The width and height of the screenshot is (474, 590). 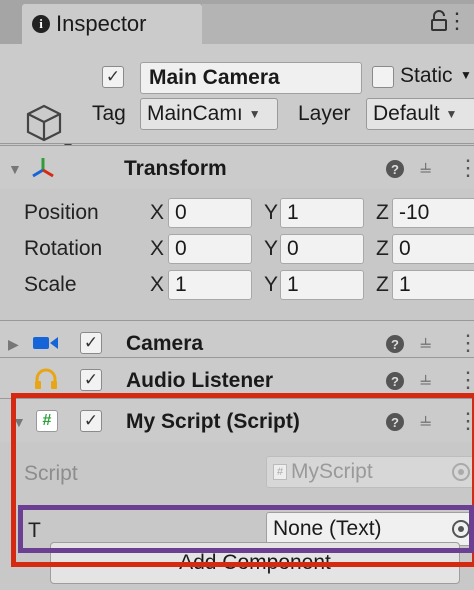 What do you see at coordinates (237, 167) in the screenshot?
I see `transform-header: ▼ Transform ? ⫨ ⋮` at bounding box center [237, 167].